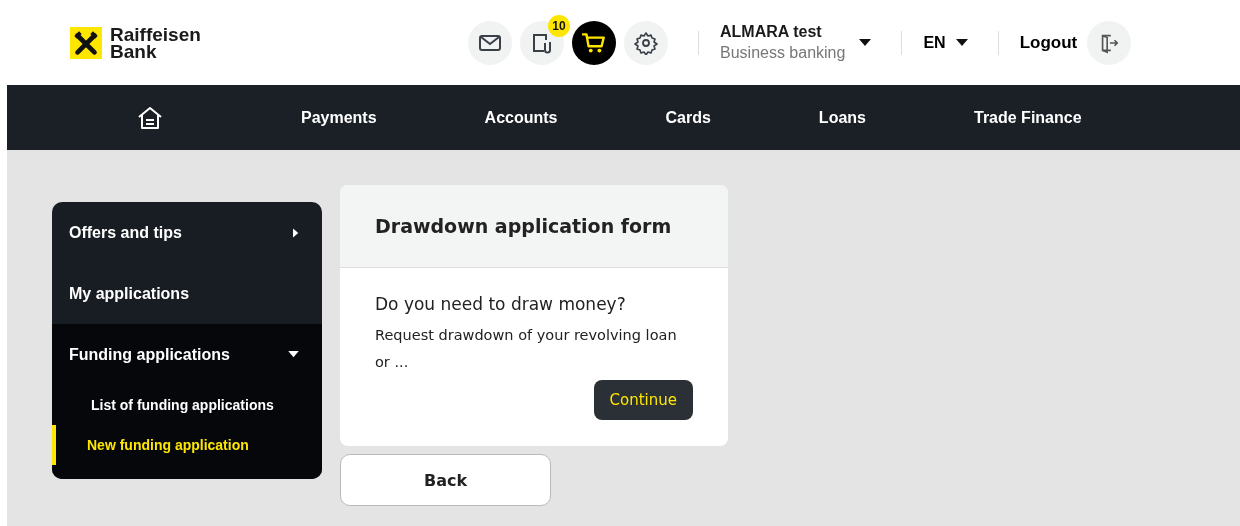 The image size is (1240, 526). What do you see at coordinates (187, 293) in the screenshot?
I see `sidebar-item: My applications` at bounding box center [187, 293].